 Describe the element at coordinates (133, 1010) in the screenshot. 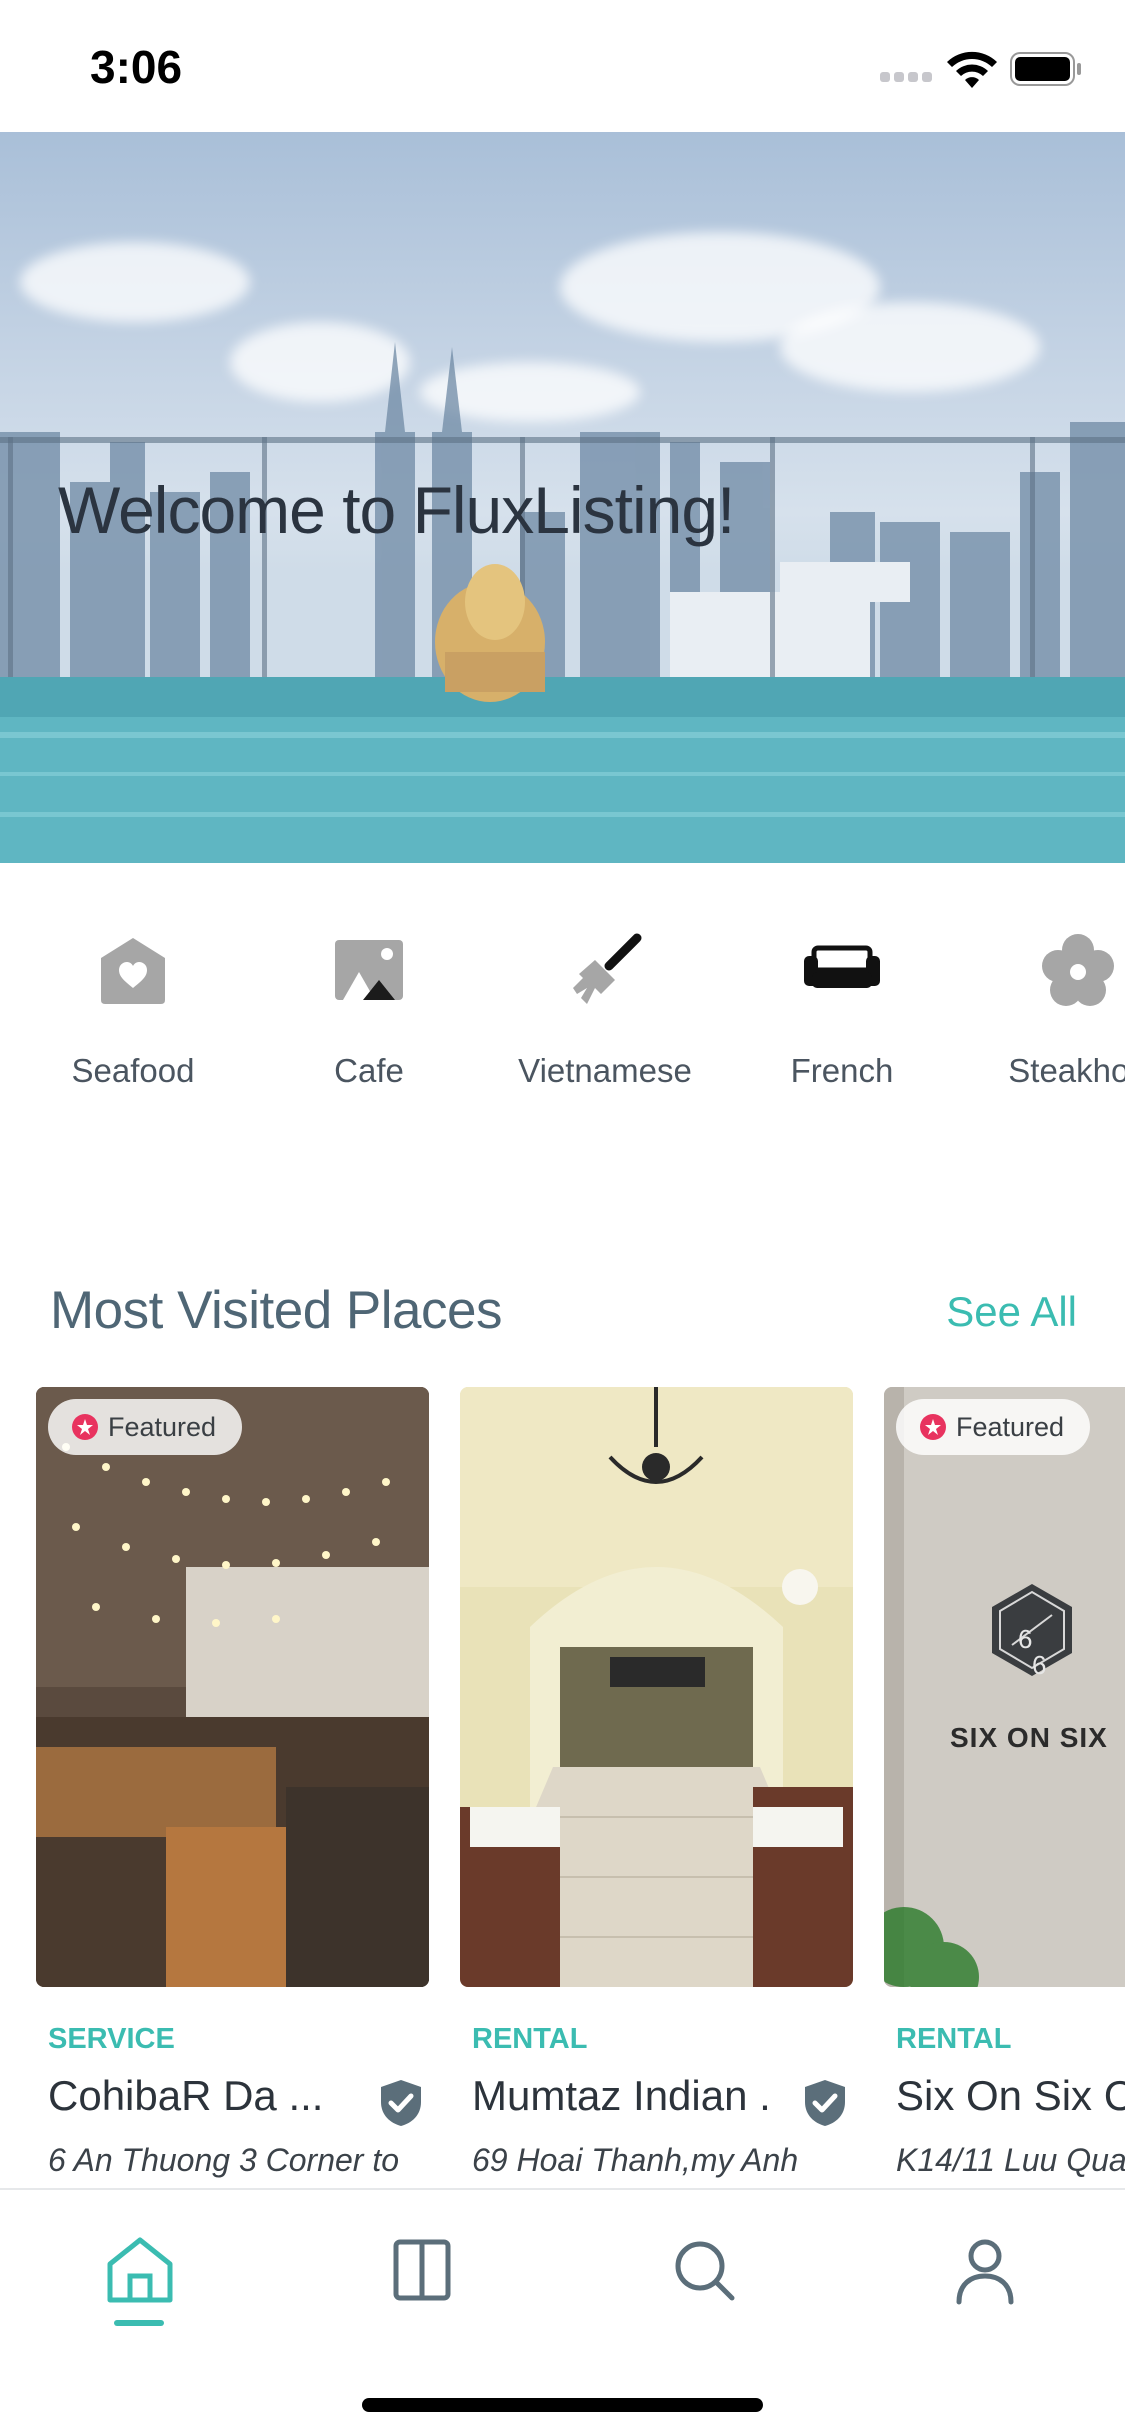

I see `category-item-seafood: Seafood` at that location.